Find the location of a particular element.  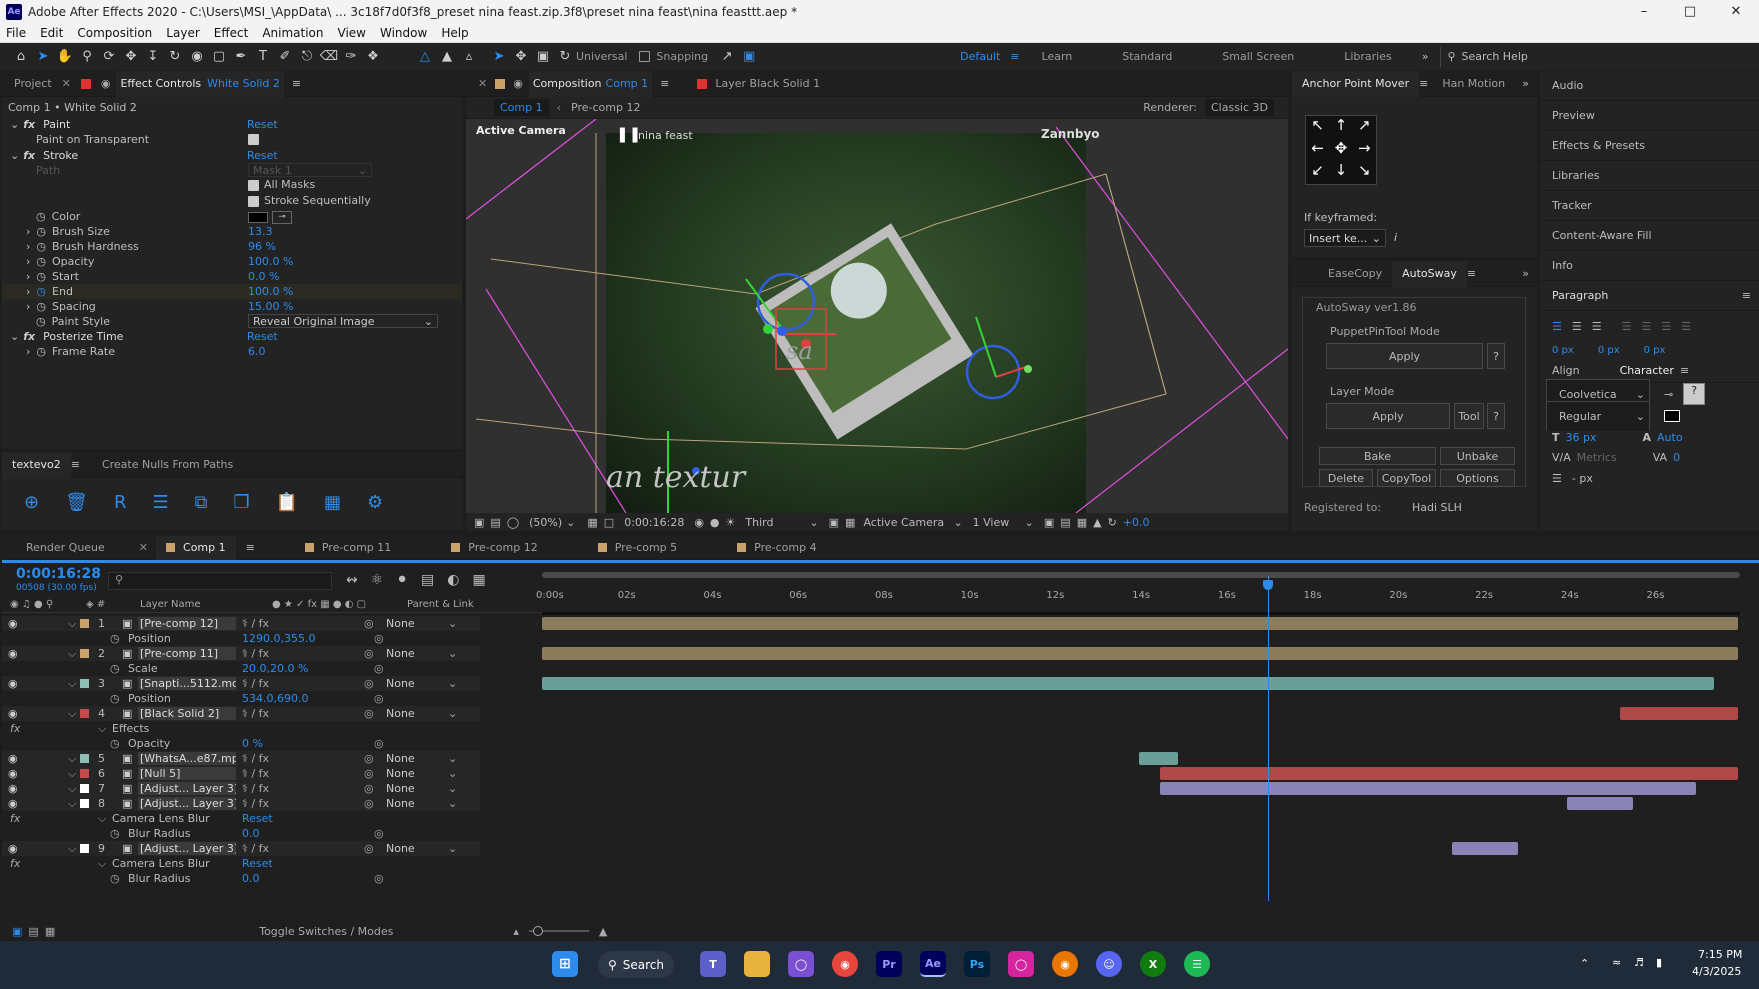

property-value: 0.0 is located at coordinates (251, 878).